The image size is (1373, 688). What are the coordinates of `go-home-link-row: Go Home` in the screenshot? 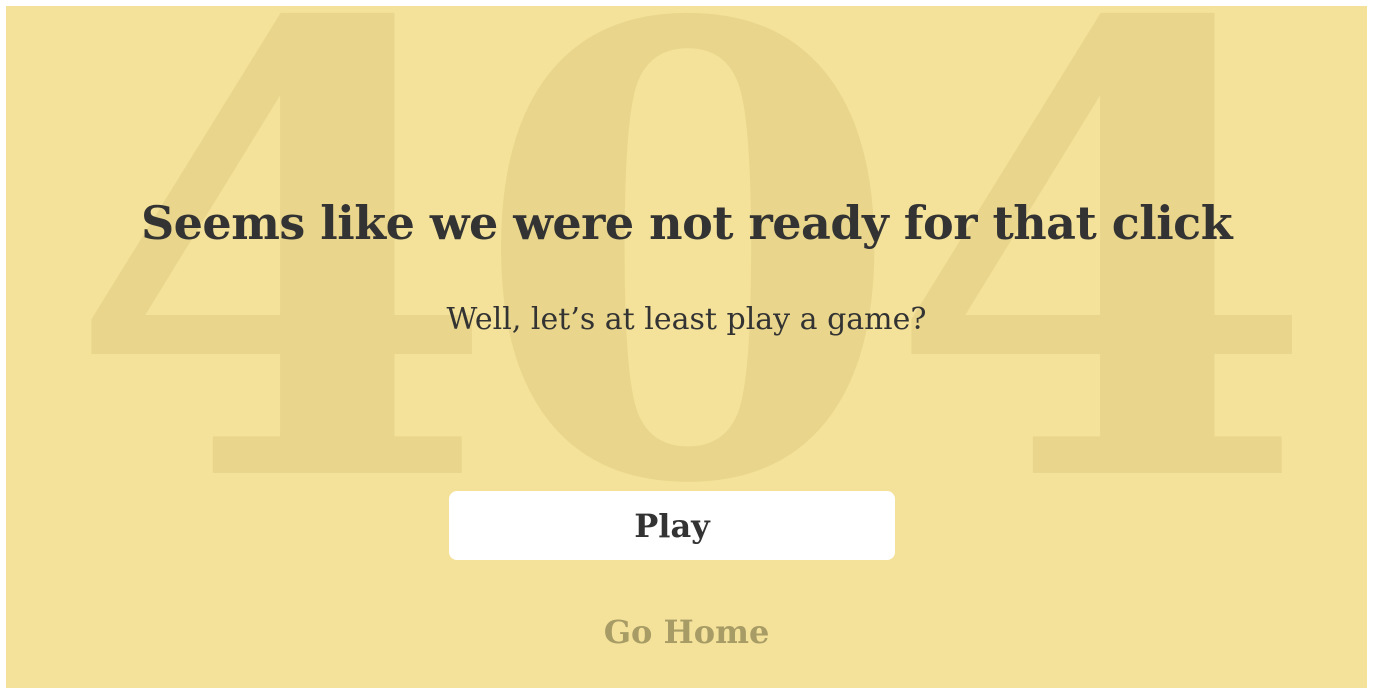 It's located at (686, 632).